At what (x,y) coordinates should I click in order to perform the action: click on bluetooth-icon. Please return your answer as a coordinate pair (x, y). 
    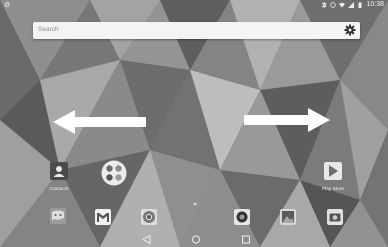
    Looking at the image, I should click on (325, 4).